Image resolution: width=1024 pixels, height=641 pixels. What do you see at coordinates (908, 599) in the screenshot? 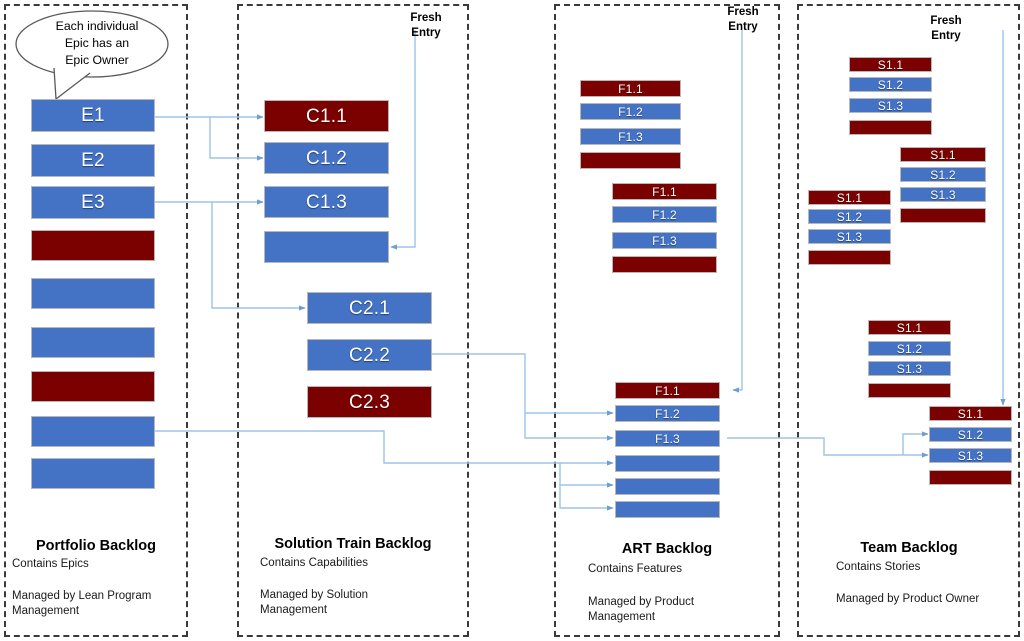
I see `lane-managed-team: Managed by Product Owner` at bounding box center [908, 599].